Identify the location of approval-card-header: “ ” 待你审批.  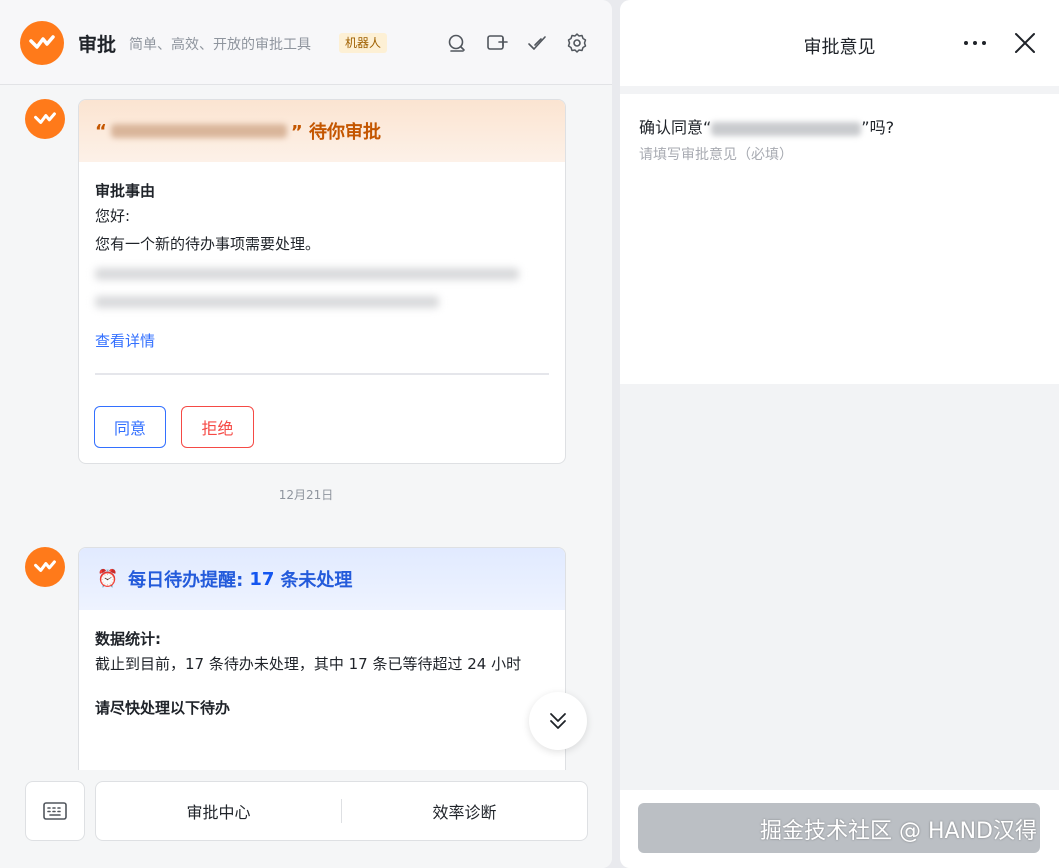
(322, 131).